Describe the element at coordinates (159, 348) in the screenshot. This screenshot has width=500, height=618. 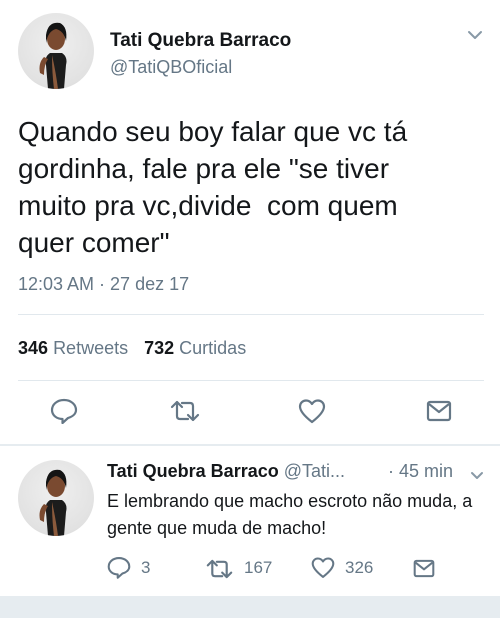
I see `likes-count: 732` at that location.